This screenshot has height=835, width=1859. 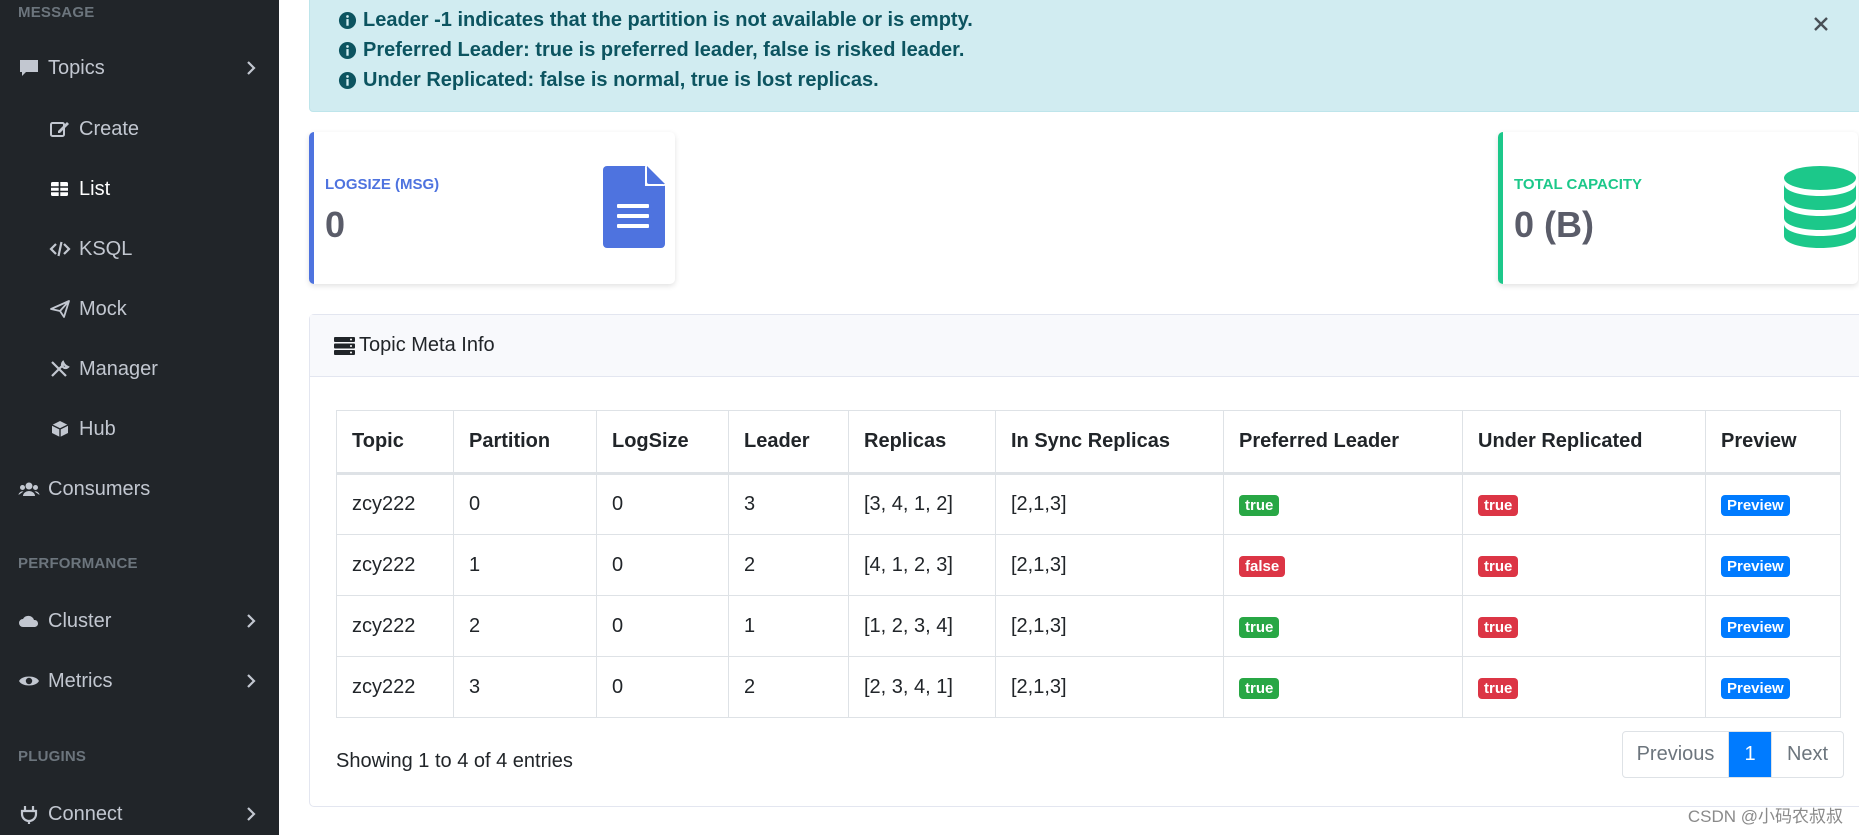 What do you see at coordinates (922, 504) in the screenshot?
I see `cell-replicas: [3, 4, 1, 2]` at bounding box center [922, 504].